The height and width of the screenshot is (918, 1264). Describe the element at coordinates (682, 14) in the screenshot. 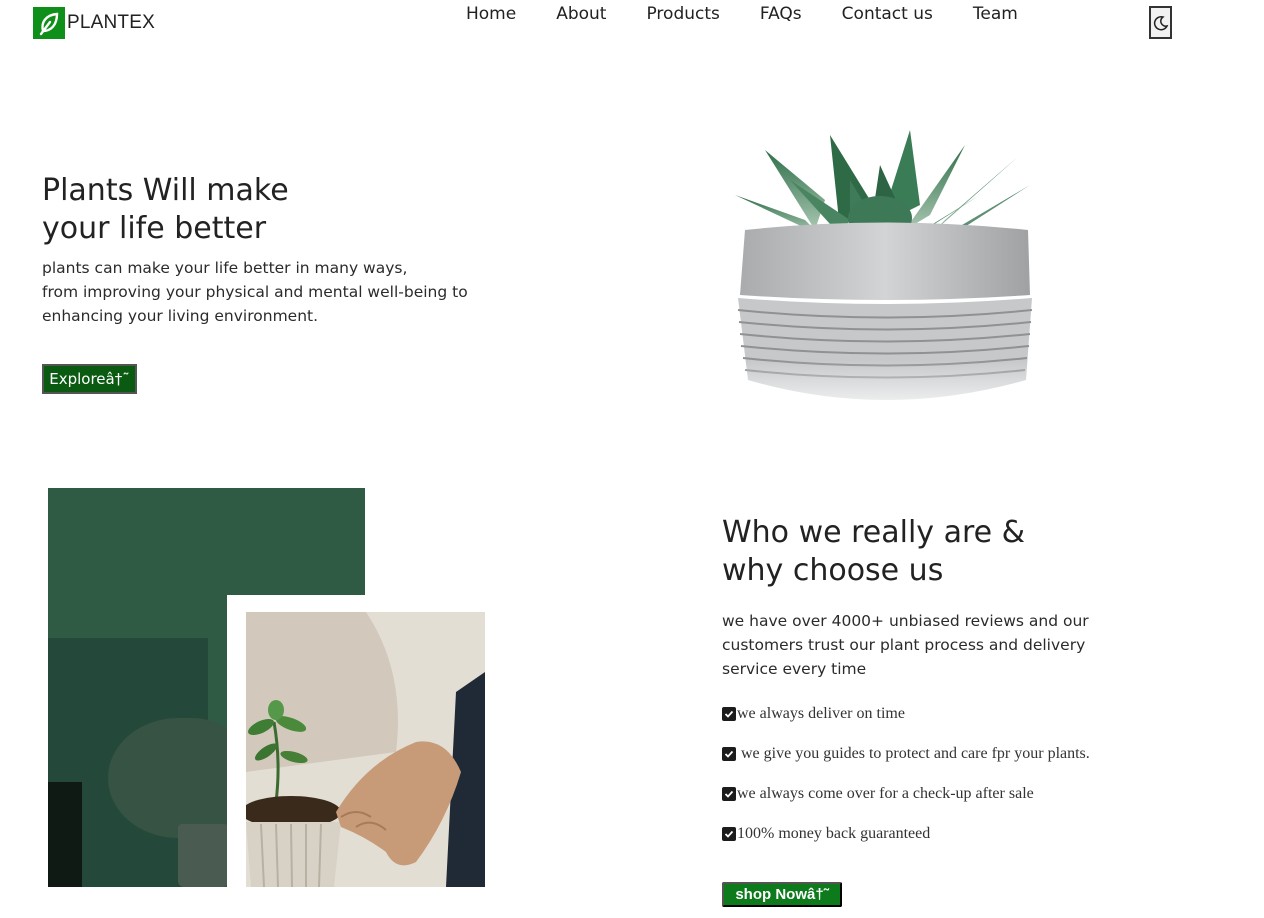

I see `nav-products: Products` at that location.